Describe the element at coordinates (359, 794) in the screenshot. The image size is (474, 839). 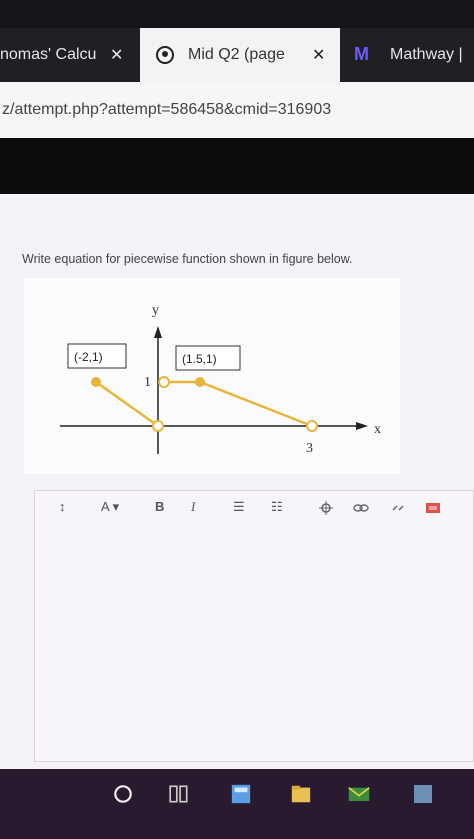
I see `mail-icon` at that location.